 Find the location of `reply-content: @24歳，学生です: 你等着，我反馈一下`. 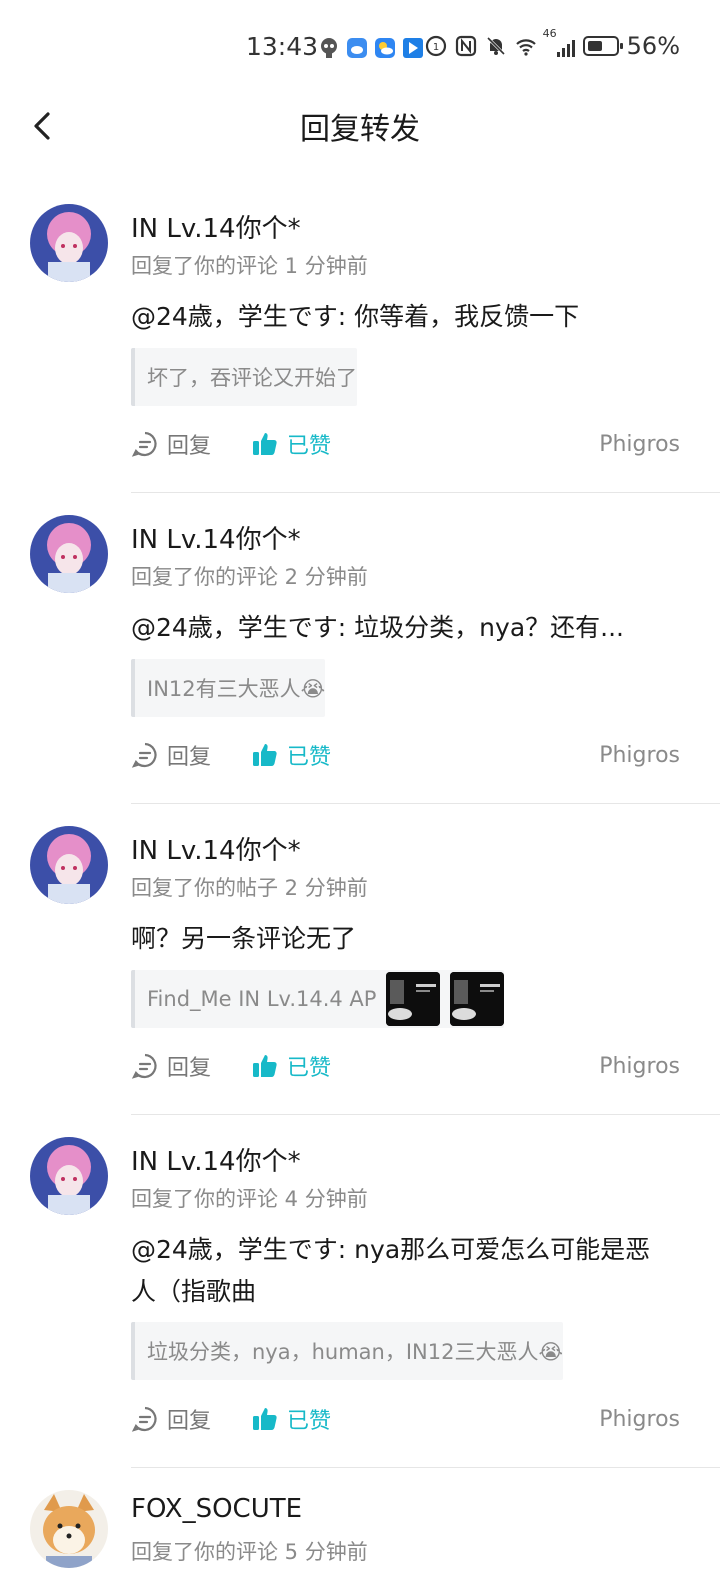

reply-content: @24歳，学生です: 你等着，我反馈一下 is located at coordinates (405, 317).